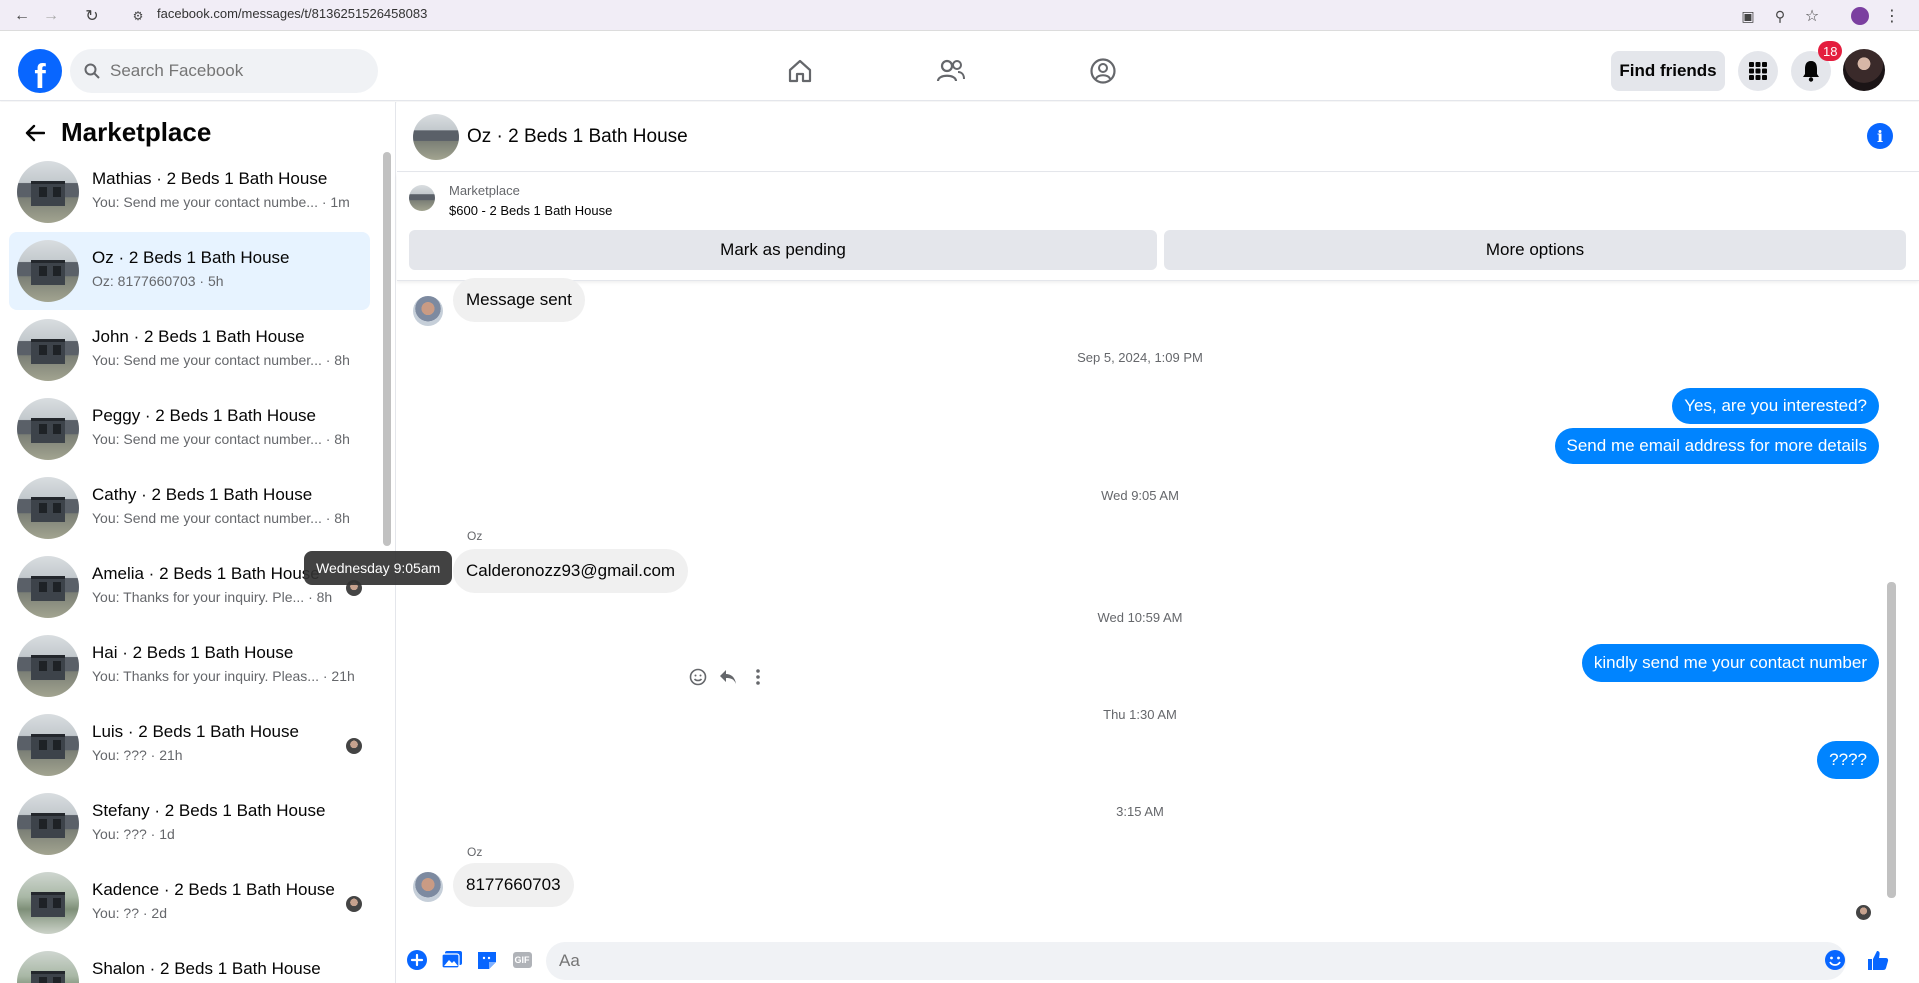  Describe the element at coordinates (198, 336) in the screenshot. I see `conversation-name: John · 2 Beds 1 Bath House` at that location.